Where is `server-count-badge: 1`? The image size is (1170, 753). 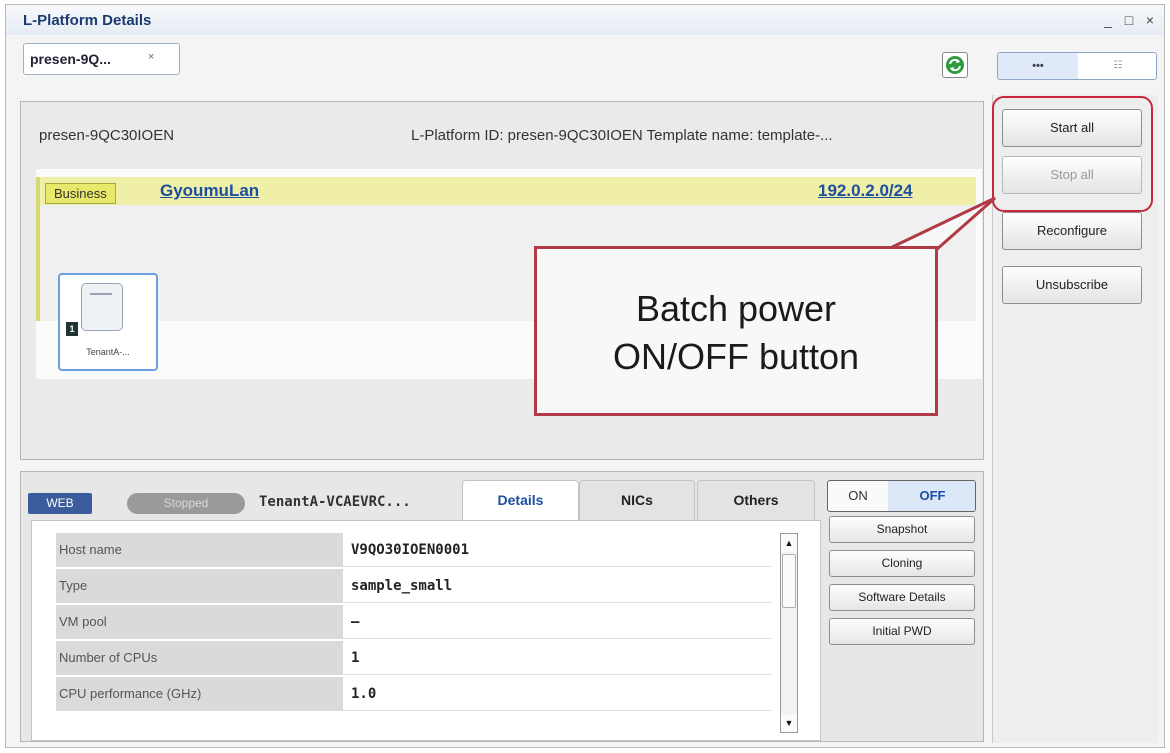 server-count-badge: 1 is located at coordinates (72, 329).